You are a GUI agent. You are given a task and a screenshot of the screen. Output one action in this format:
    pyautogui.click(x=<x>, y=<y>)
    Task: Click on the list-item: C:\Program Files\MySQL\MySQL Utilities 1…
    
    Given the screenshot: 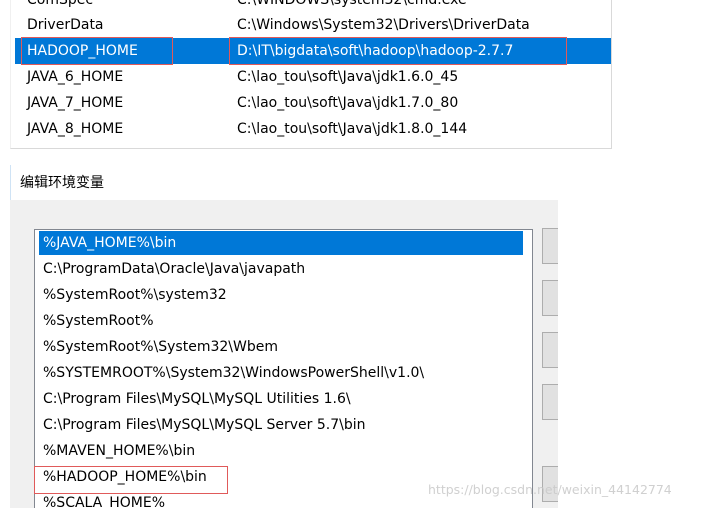 What is the action you would take?
    pyautogui.click(x=281, y=399)
    